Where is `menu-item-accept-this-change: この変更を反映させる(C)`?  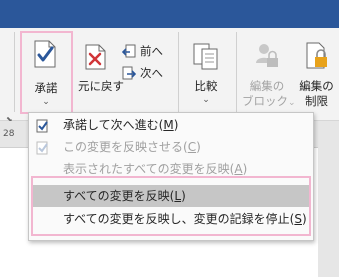 menu-item-accept-this-change: この変更を反映させる(C) is located at coordinates (171, 147).